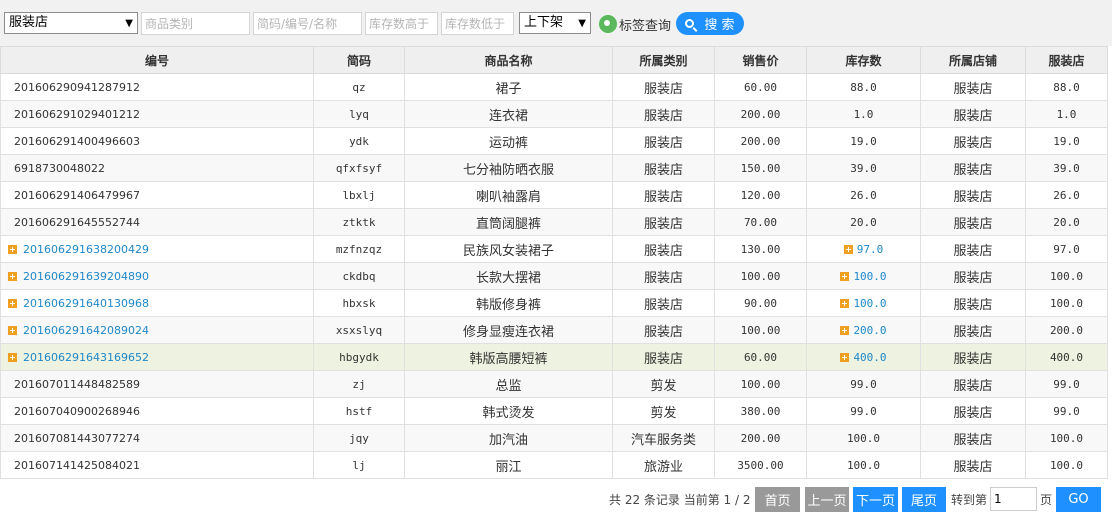  I want to click on tag-query-button: 标签查询, so click(635, 24).